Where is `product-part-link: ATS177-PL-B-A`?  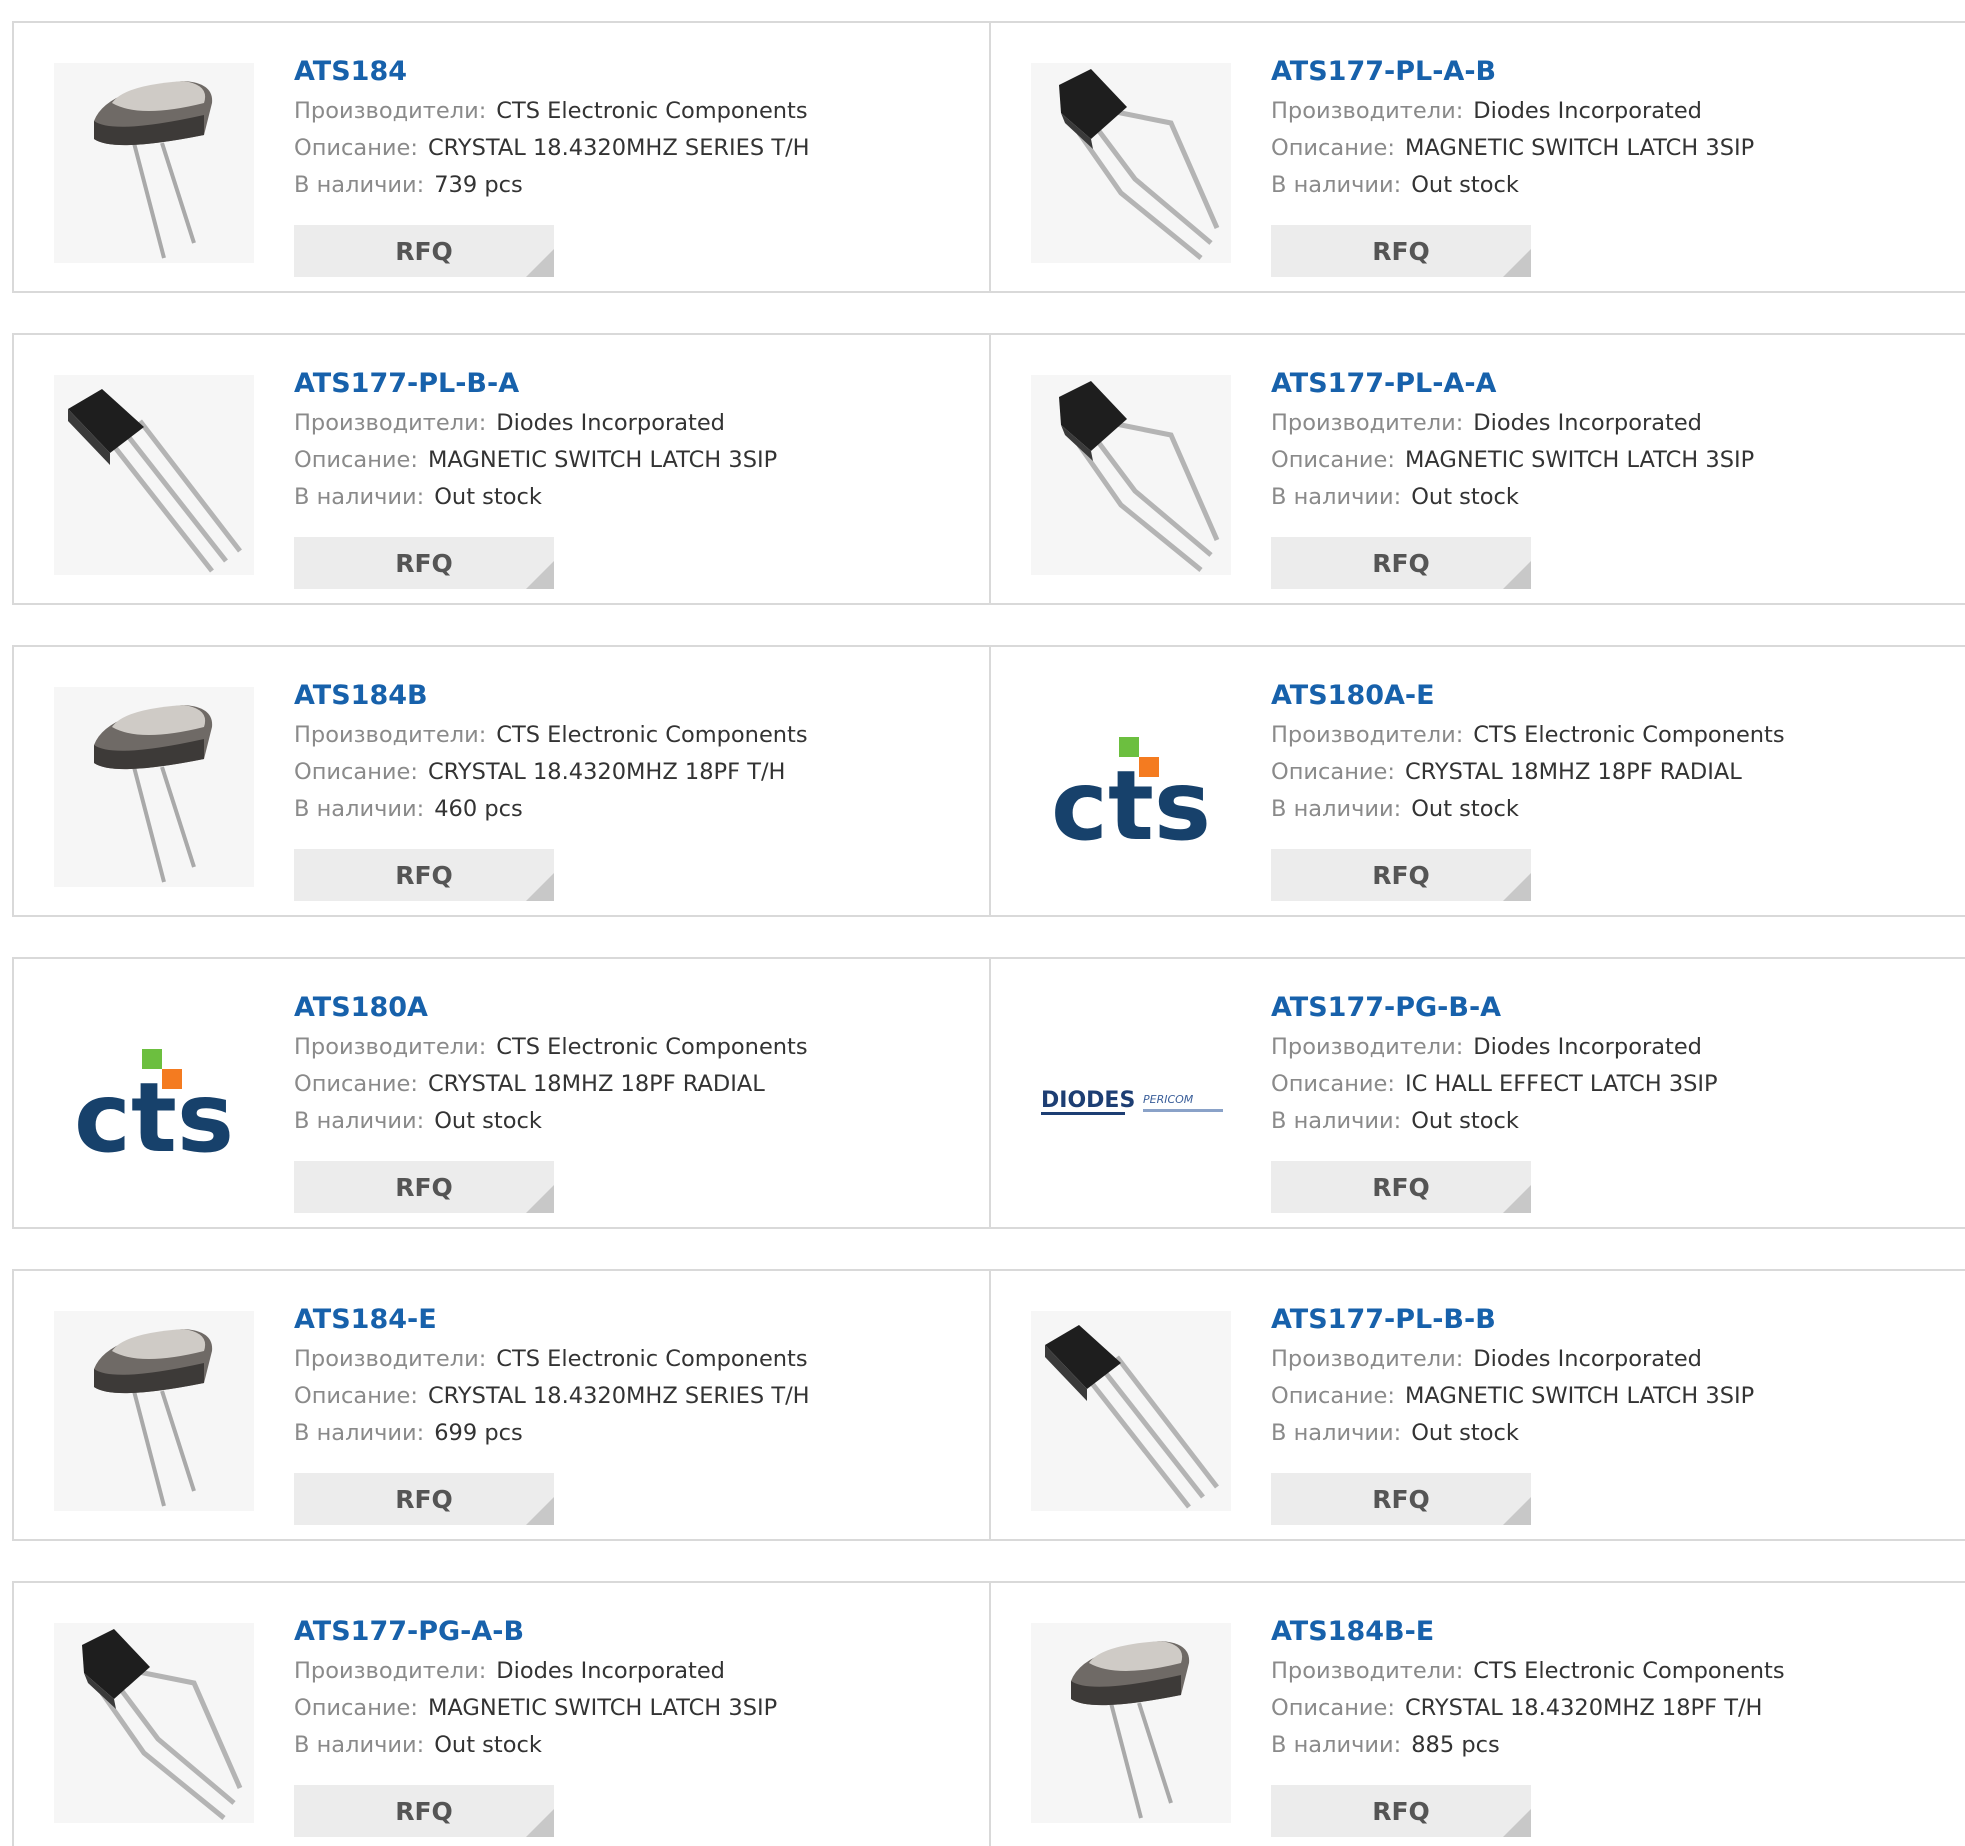 product-part-link: ATS177-PL-B-A is located at coordinates (535, 384).